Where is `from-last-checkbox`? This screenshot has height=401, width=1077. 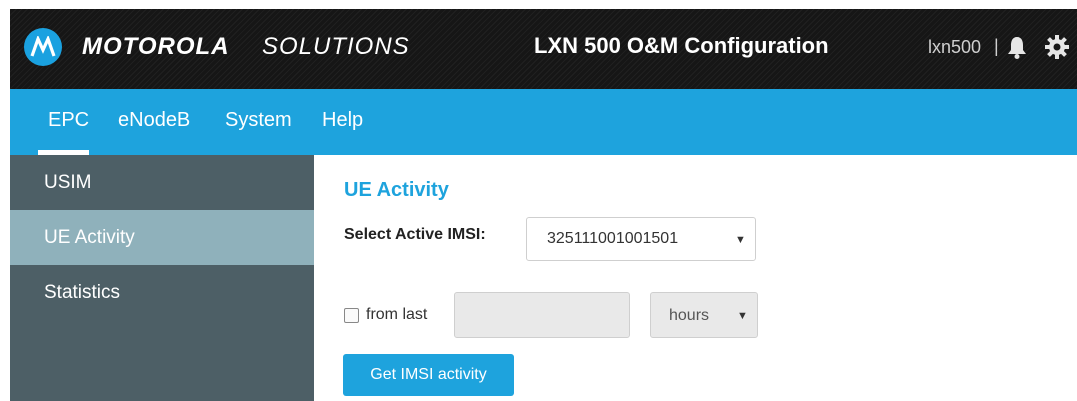
from-last-checkbox is located at coordinates (351, 315).